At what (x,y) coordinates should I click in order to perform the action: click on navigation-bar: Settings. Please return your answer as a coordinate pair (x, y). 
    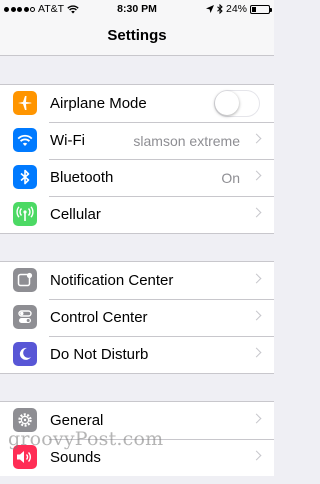
    Looking at the image, I should click on (137, 37).